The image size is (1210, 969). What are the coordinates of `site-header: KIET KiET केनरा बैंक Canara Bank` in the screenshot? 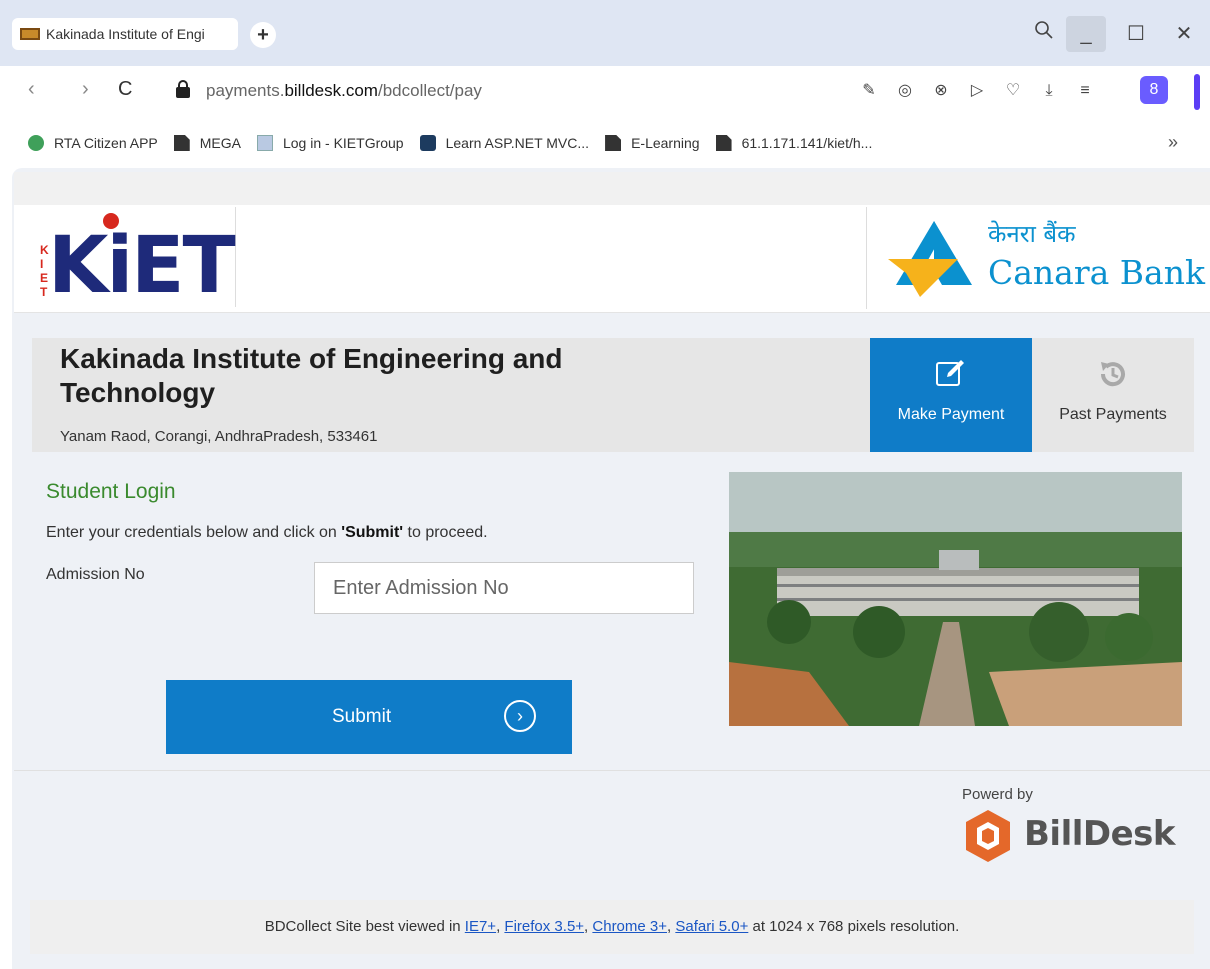 It's located at (612, 259).